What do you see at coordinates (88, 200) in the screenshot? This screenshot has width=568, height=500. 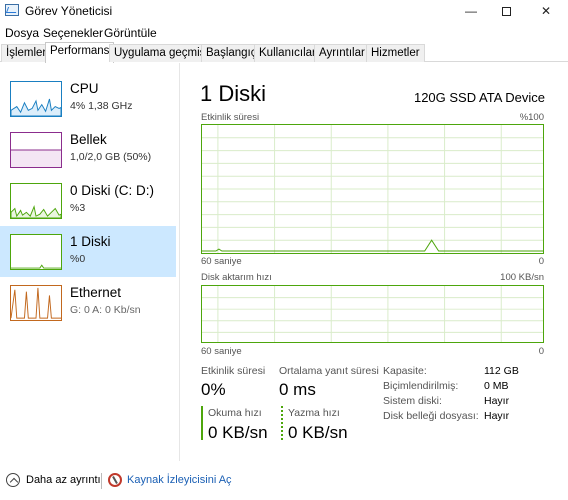 I see `sidebar-item-disk-0: 0 Diski (C: D:) %3` at bounding box center [88, 200].